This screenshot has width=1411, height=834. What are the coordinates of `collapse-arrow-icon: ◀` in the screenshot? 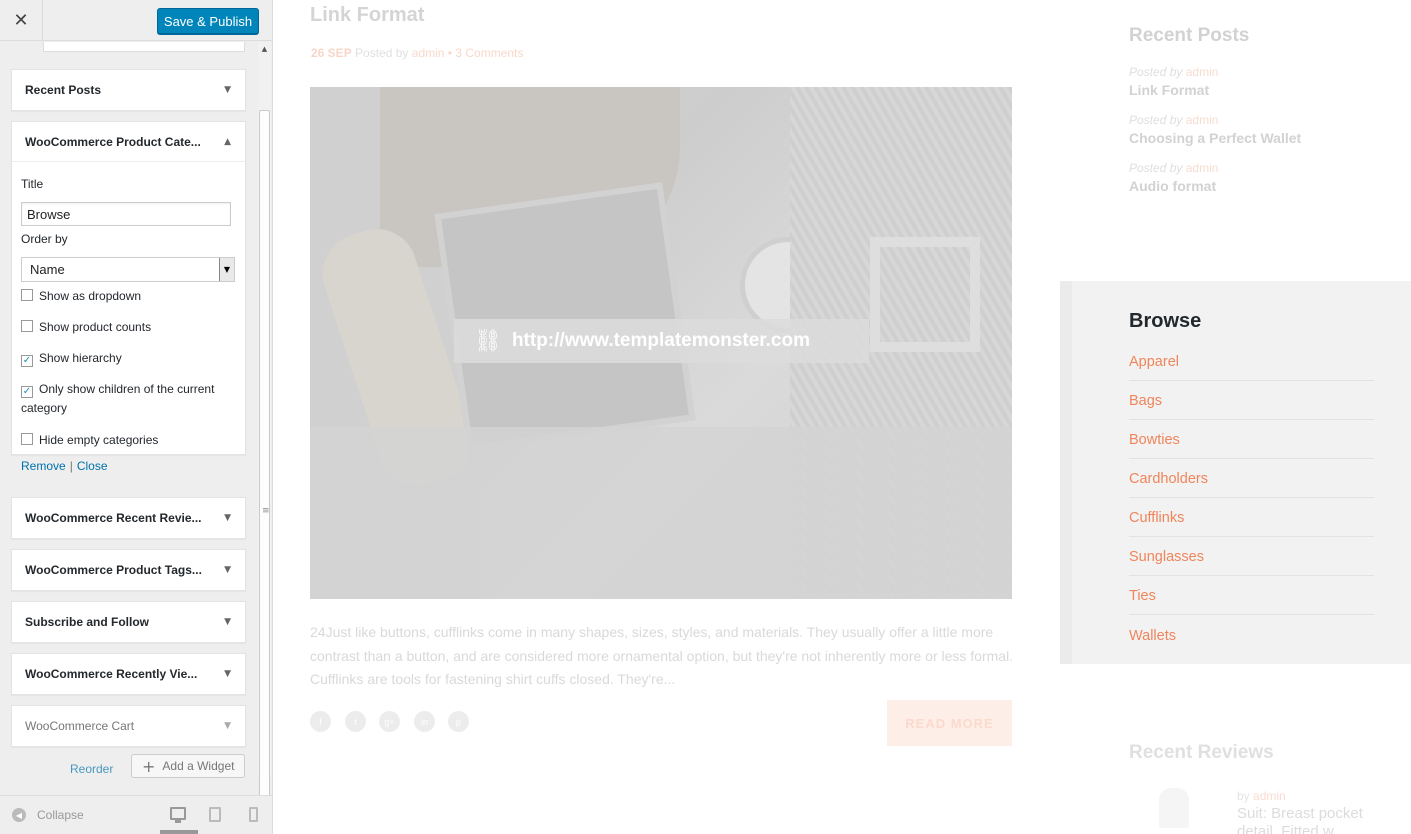 It's located at (19, 815).